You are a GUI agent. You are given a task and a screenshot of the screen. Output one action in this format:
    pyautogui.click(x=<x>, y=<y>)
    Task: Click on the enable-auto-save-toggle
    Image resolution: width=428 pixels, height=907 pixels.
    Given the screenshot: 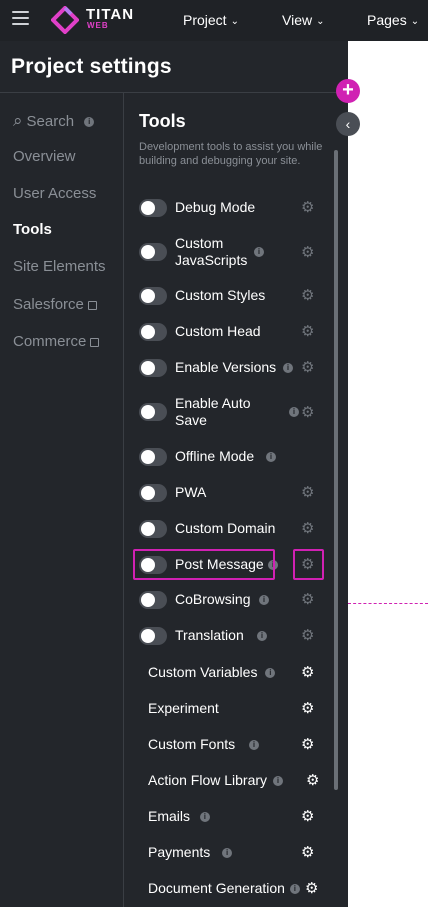 What is the action you would take?
    pyautogui.click(x=153, y=412)
    